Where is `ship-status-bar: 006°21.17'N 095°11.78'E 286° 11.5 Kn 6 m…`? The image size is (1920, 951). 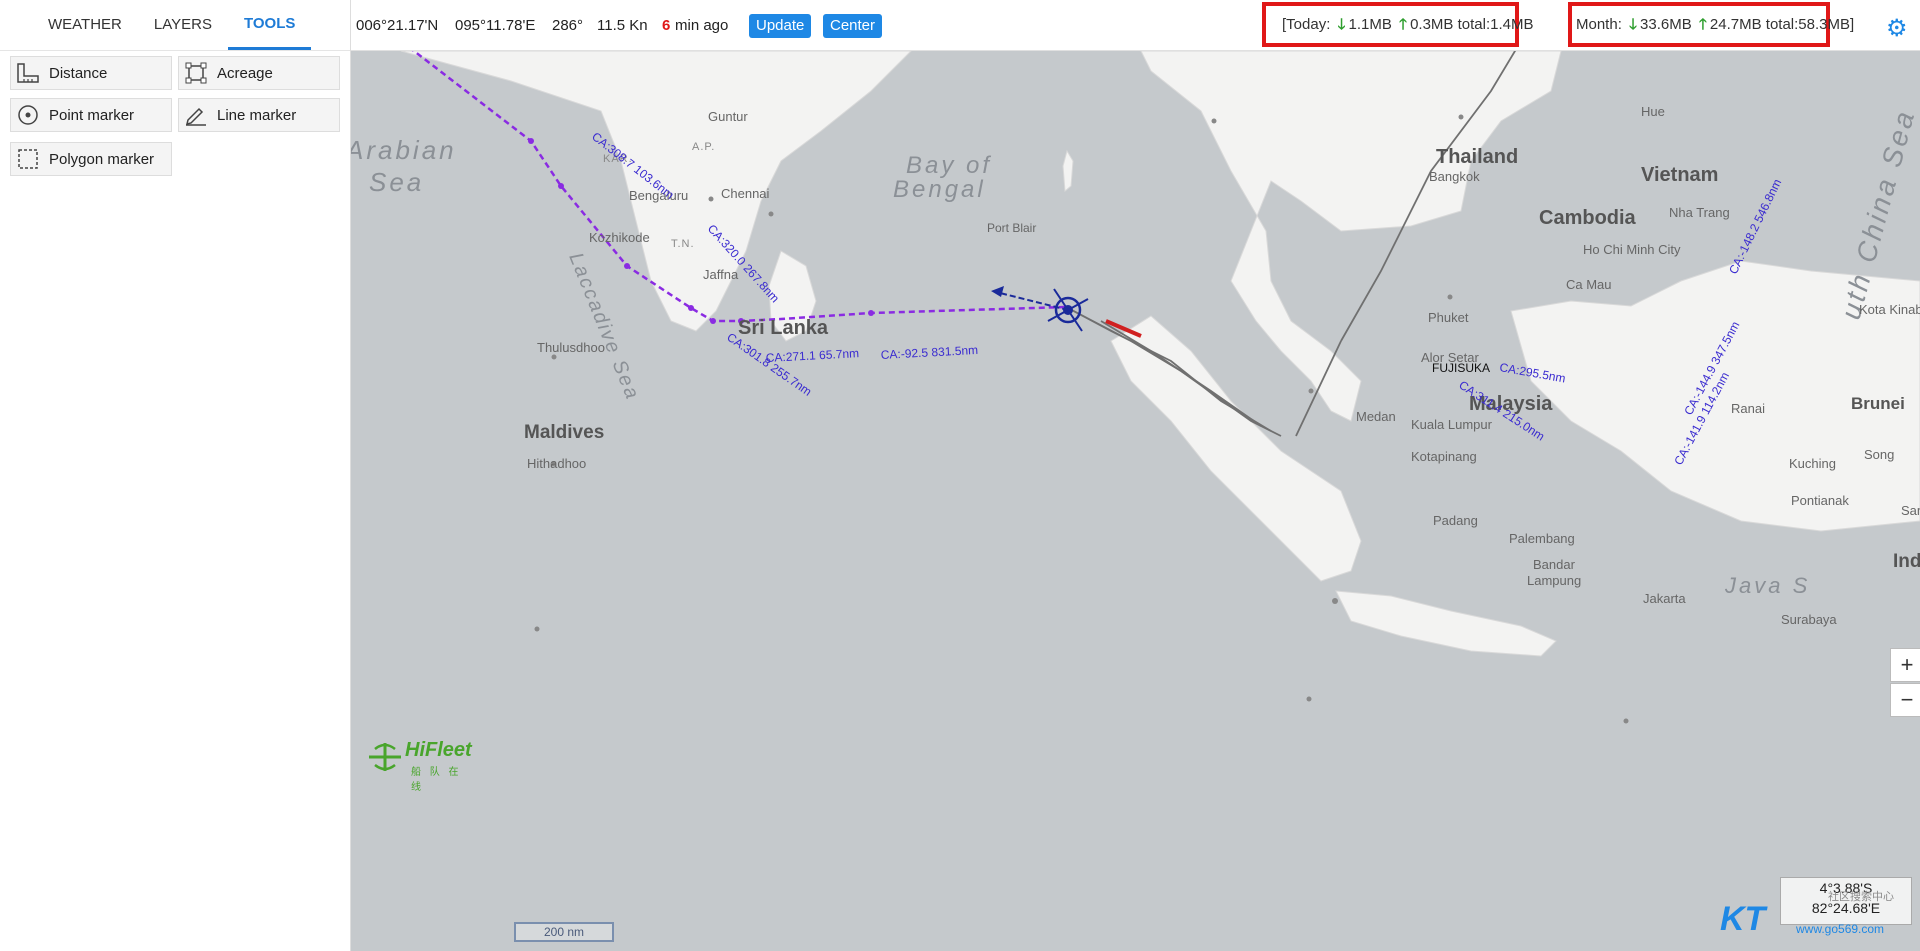
ship-status-bar: 006°21.17'N 095°11.78'E 286° 11.5 Kn 6 m… is located at coordinates (1135, 25).